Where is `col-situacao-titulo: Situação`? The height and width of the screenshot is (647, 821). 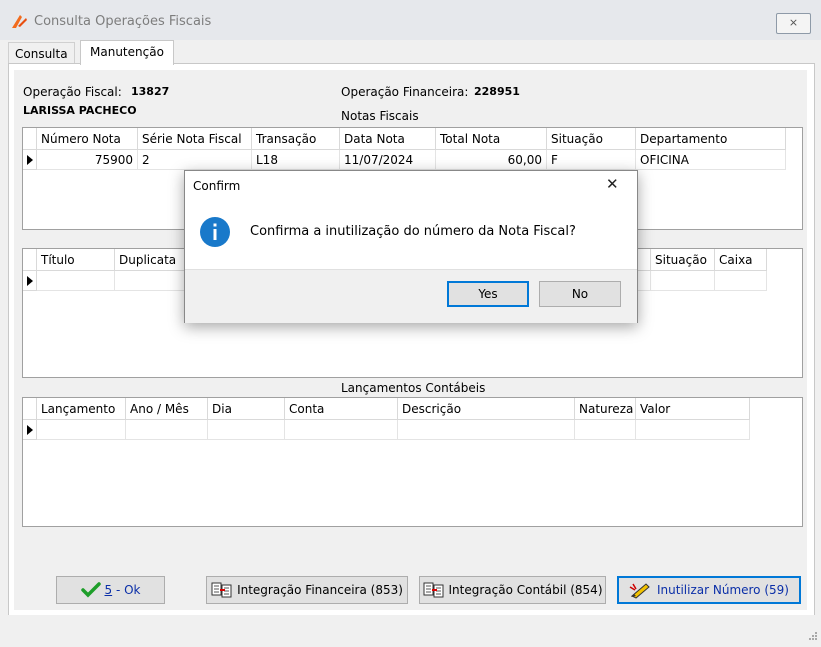 col-situacao-titulo: Situação is located at coordinates (683, 260).